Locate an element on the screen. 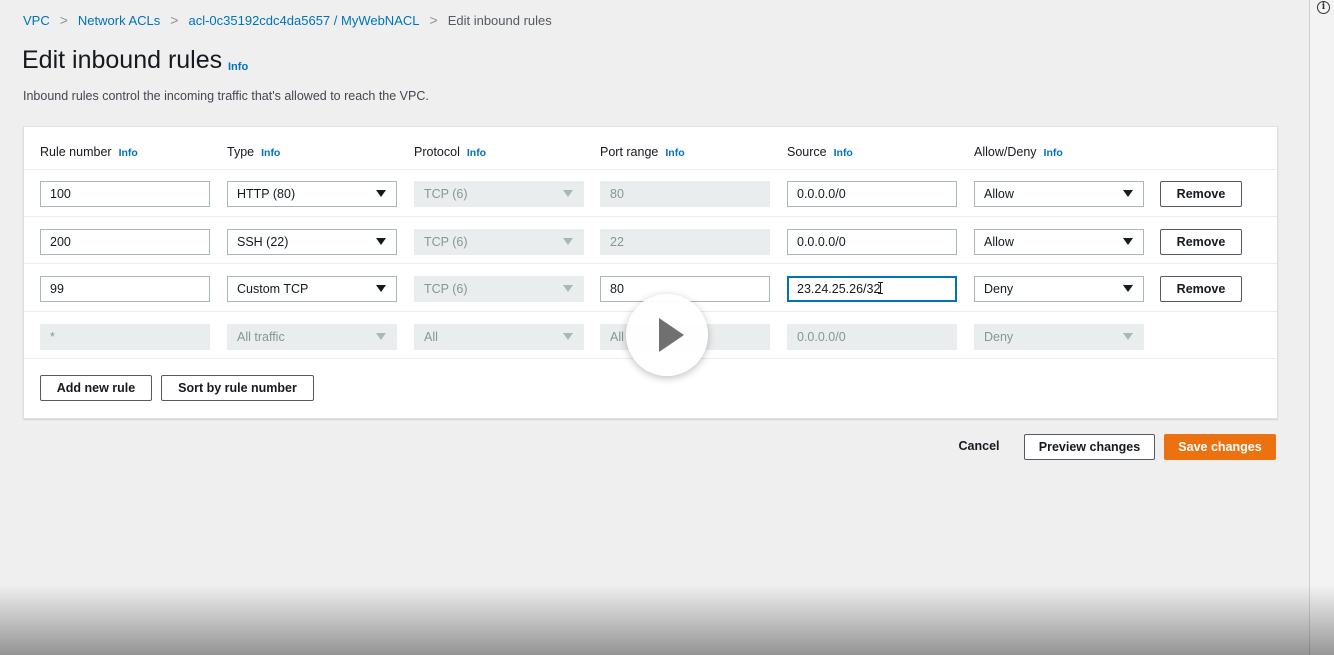 Image resolution: width=1334 pixels, height=655 pixels. protocol-select: All is located at coordinates (499, 337).